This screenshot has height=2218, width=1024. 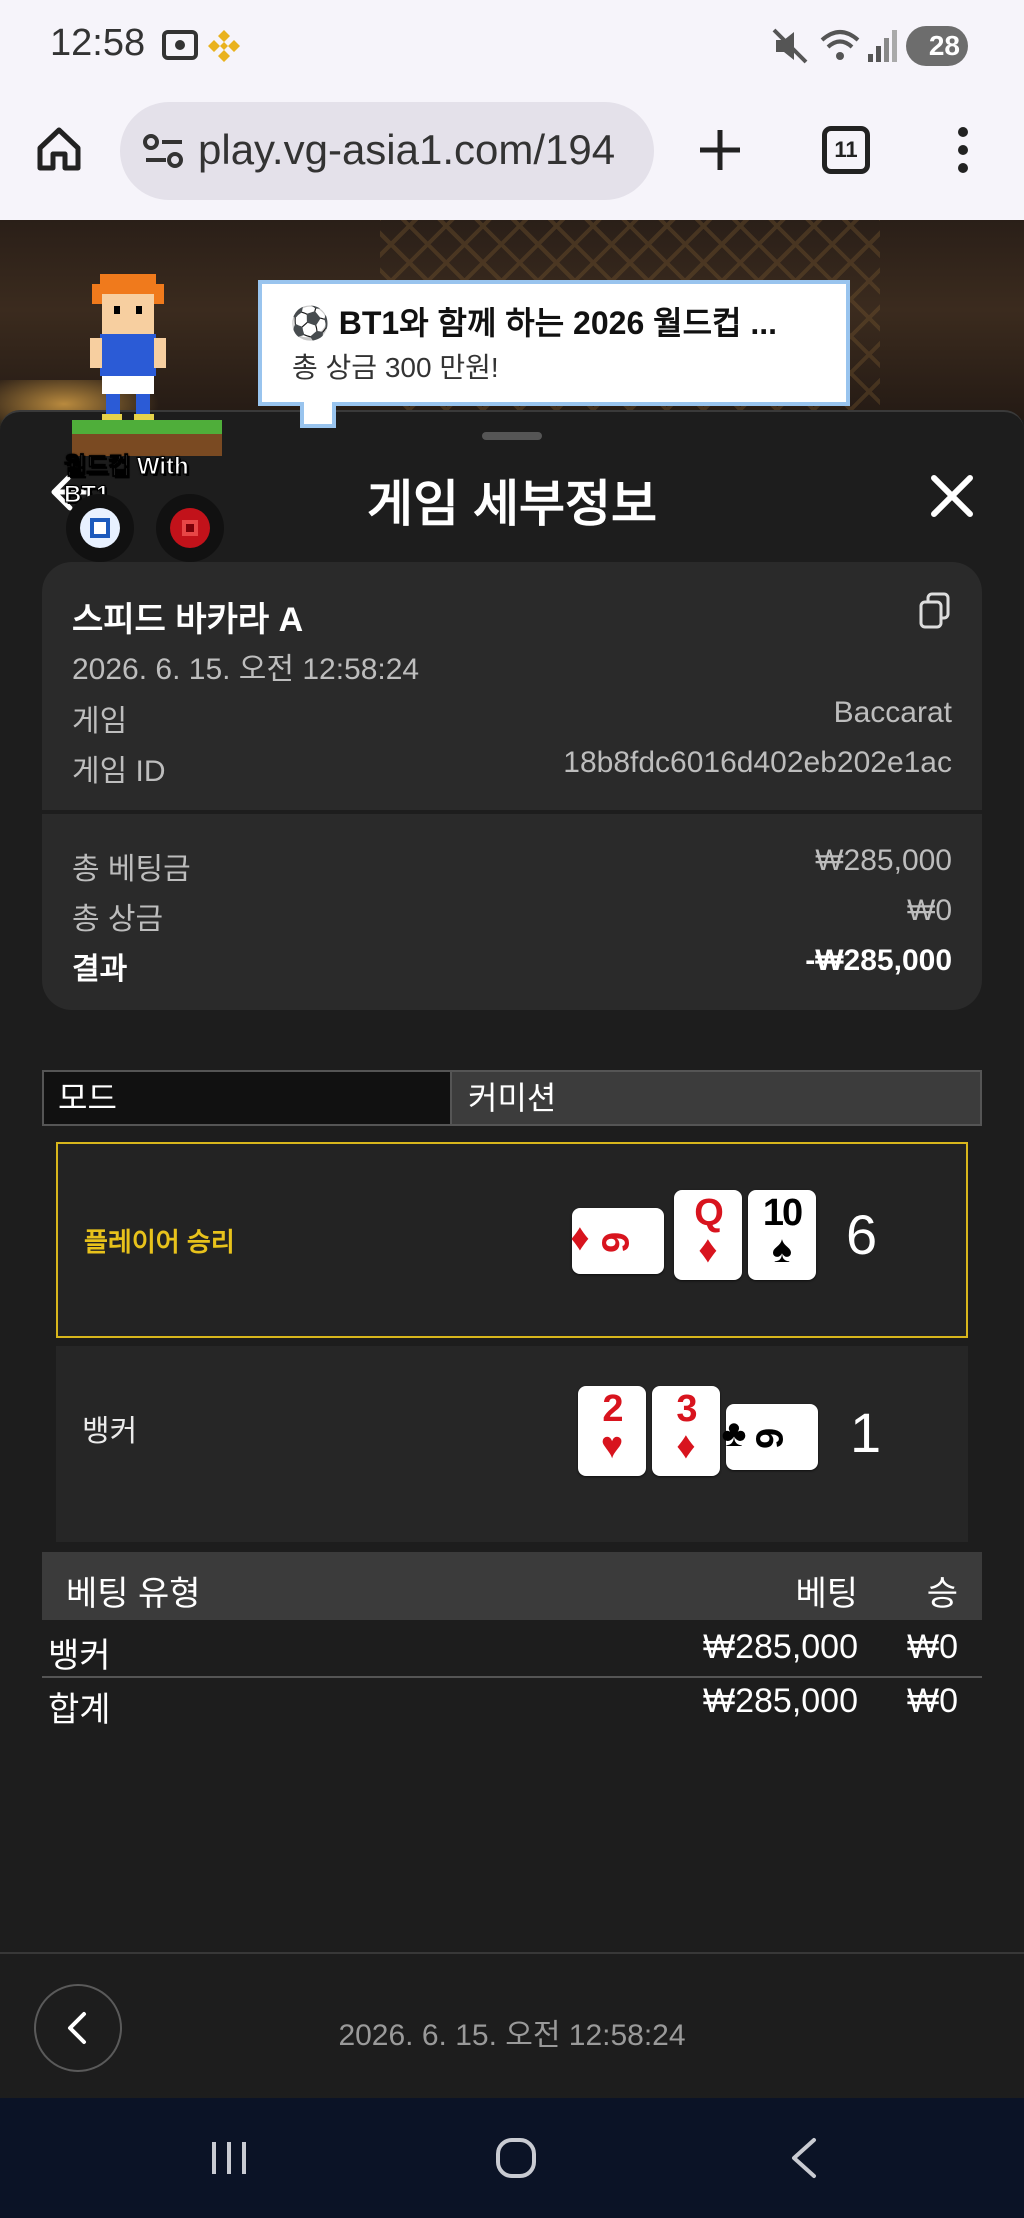 I want to click on site-settings-icon, so click(x=164, y=151).